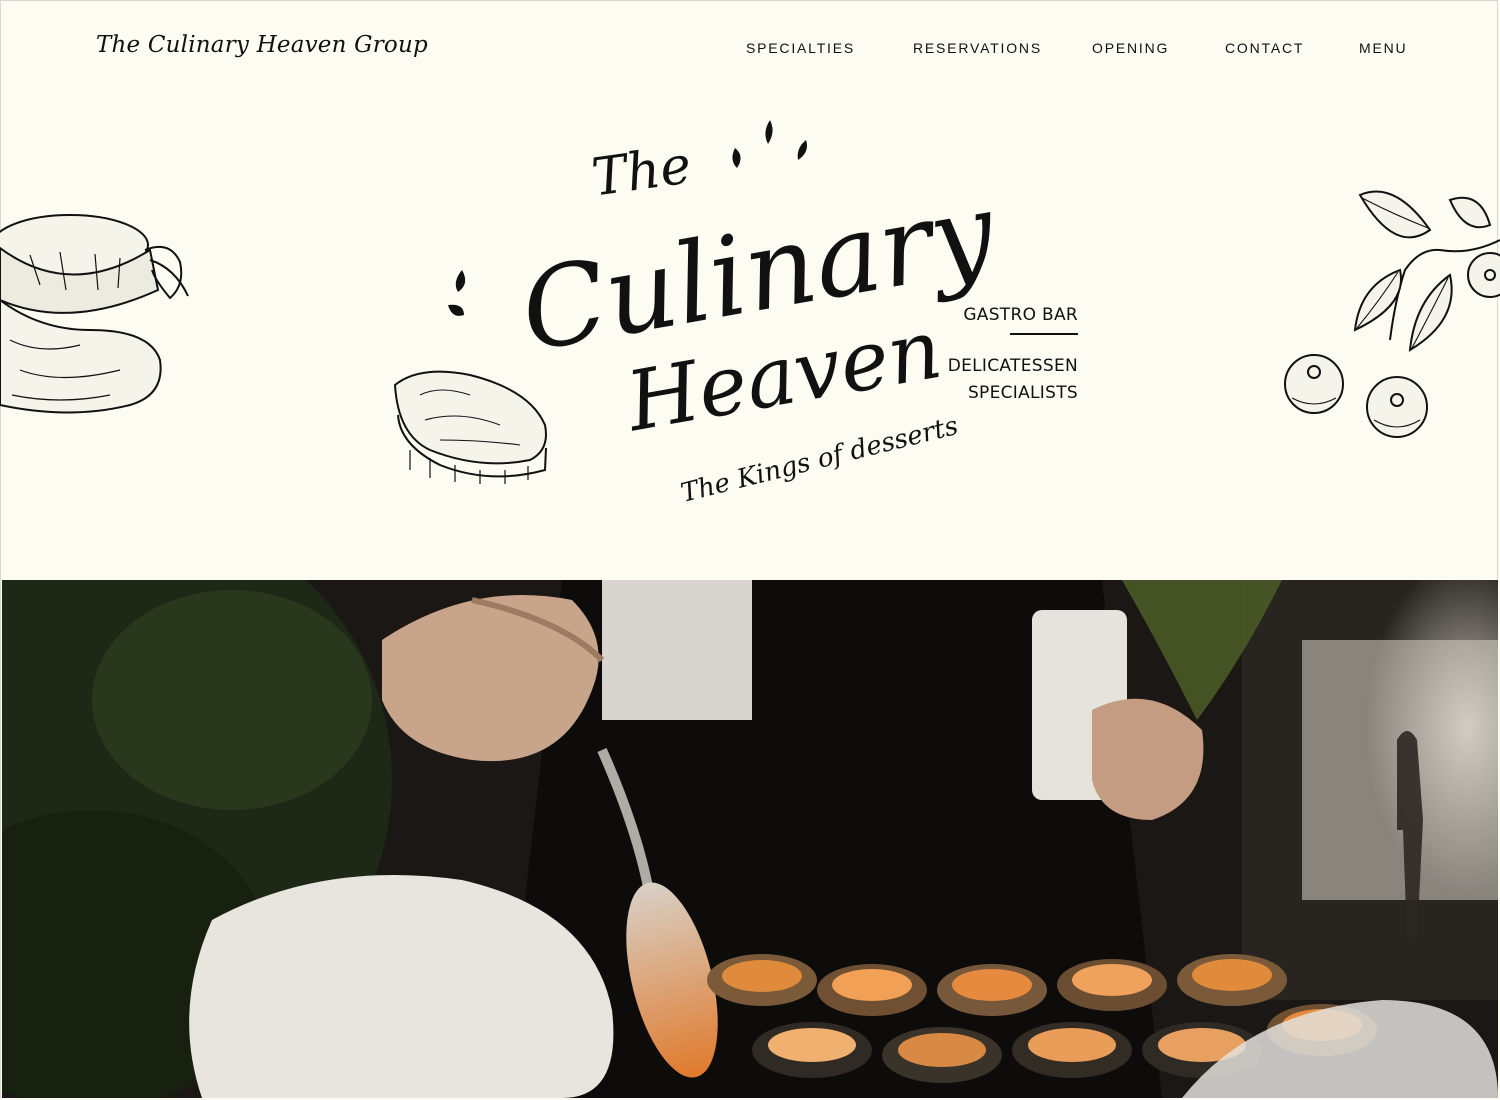 The width and height of the screenshot is (1500, 1100). Describe the element at coordinates (800, 48) in the screenshot. I see `nav-specialties: SPECIALTIES` at that location.